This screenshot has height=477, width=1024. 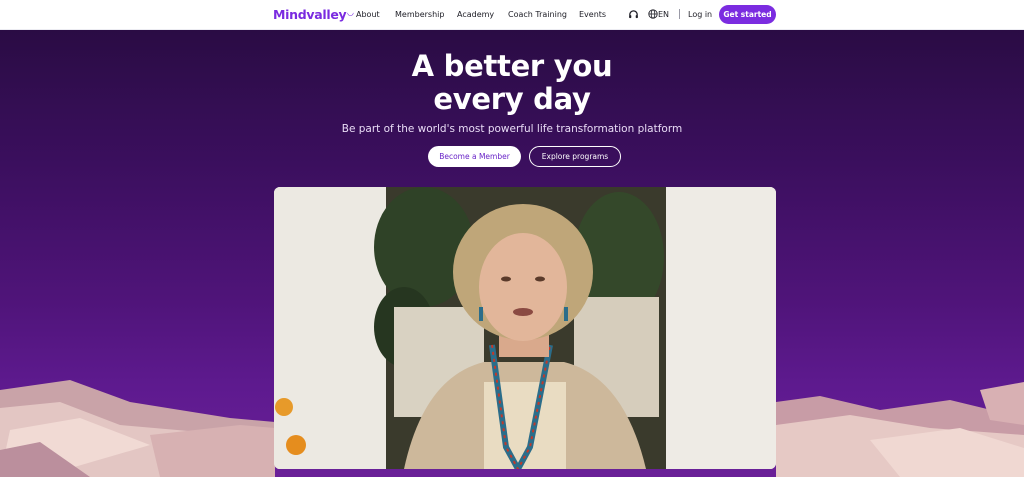 I want to click on hero-title: A better you every day, so click(x=512, y=83).